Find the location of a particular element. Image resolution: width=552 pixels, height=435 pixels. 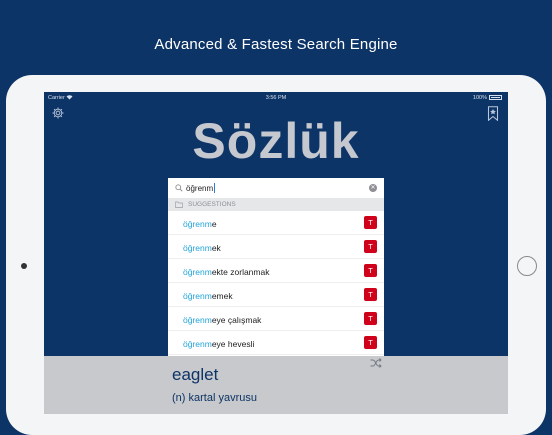

status-battery: 100% is located at coordinates (487, 98).